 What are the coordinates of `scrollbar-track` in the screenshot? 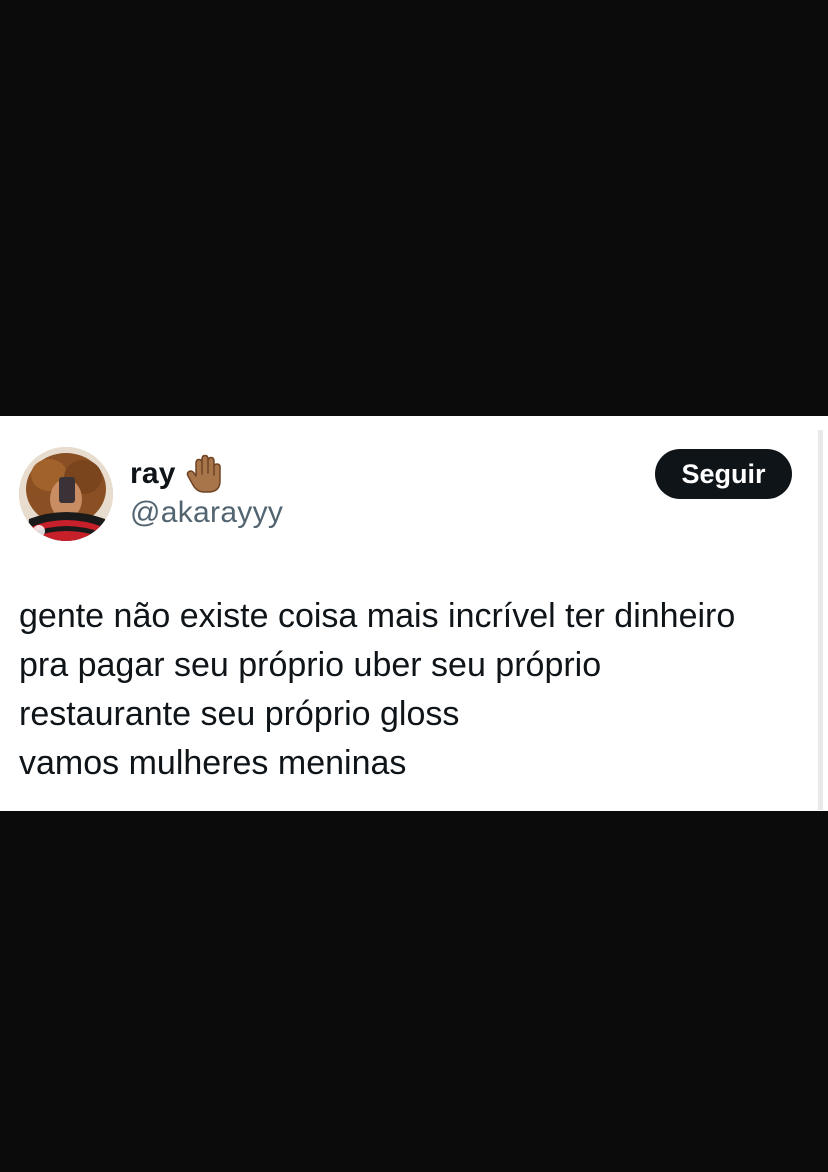 It's located at (820, 620).